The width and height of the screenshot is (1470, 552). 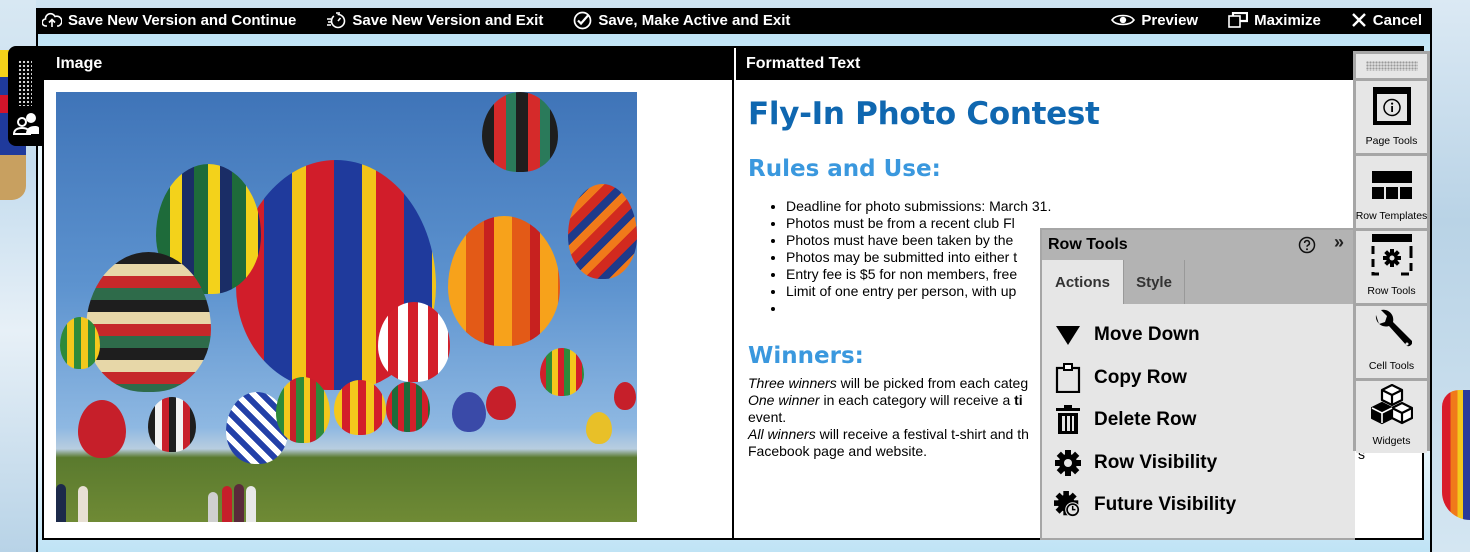 I want to click on formatted-text-cell-header: Formatted Text, so click(x=1079, y=64).